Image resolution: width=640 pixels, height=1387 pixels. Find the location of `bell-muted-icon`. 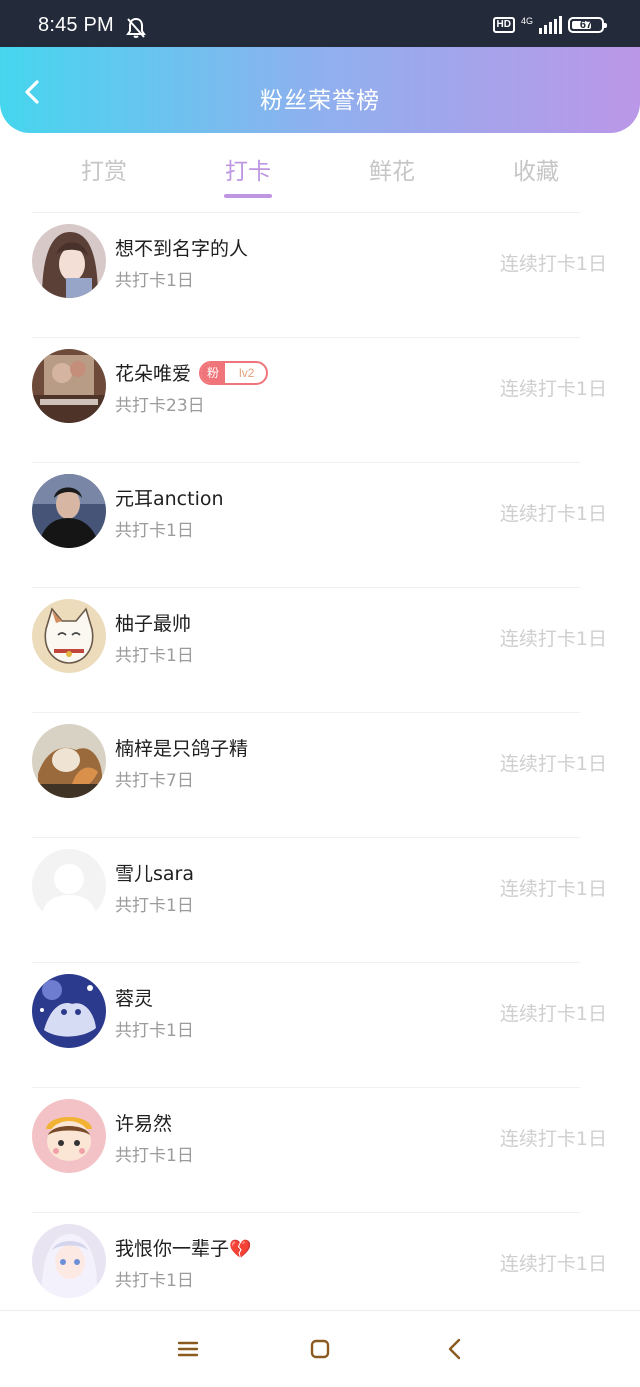

bell-muted-icon is located at coordinates (136, 27).